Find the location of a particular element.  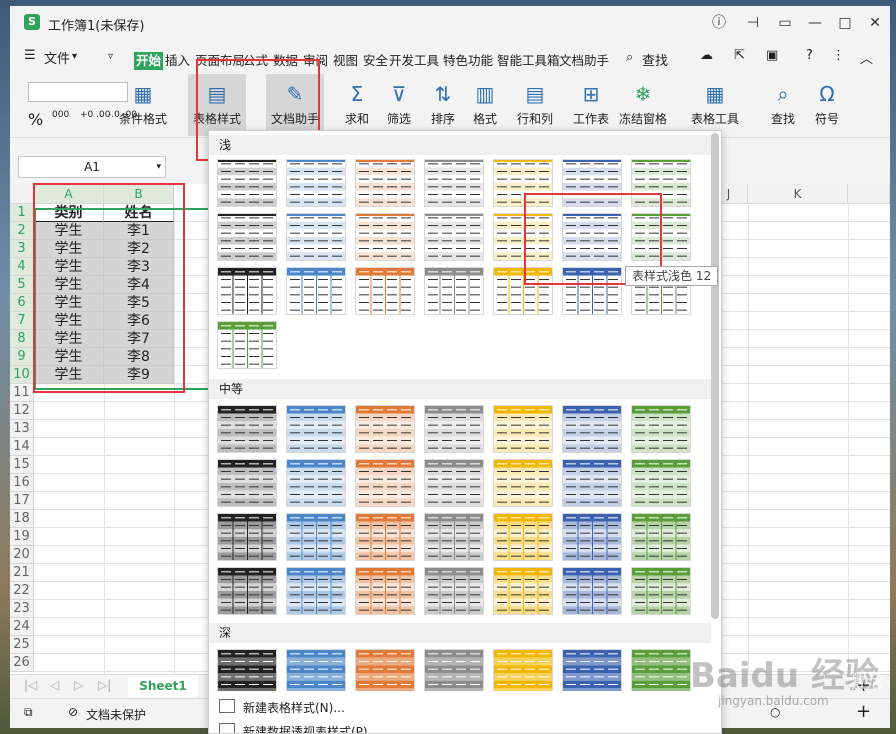

file-menu-button: 文件 is located at coordinates (57, 57).